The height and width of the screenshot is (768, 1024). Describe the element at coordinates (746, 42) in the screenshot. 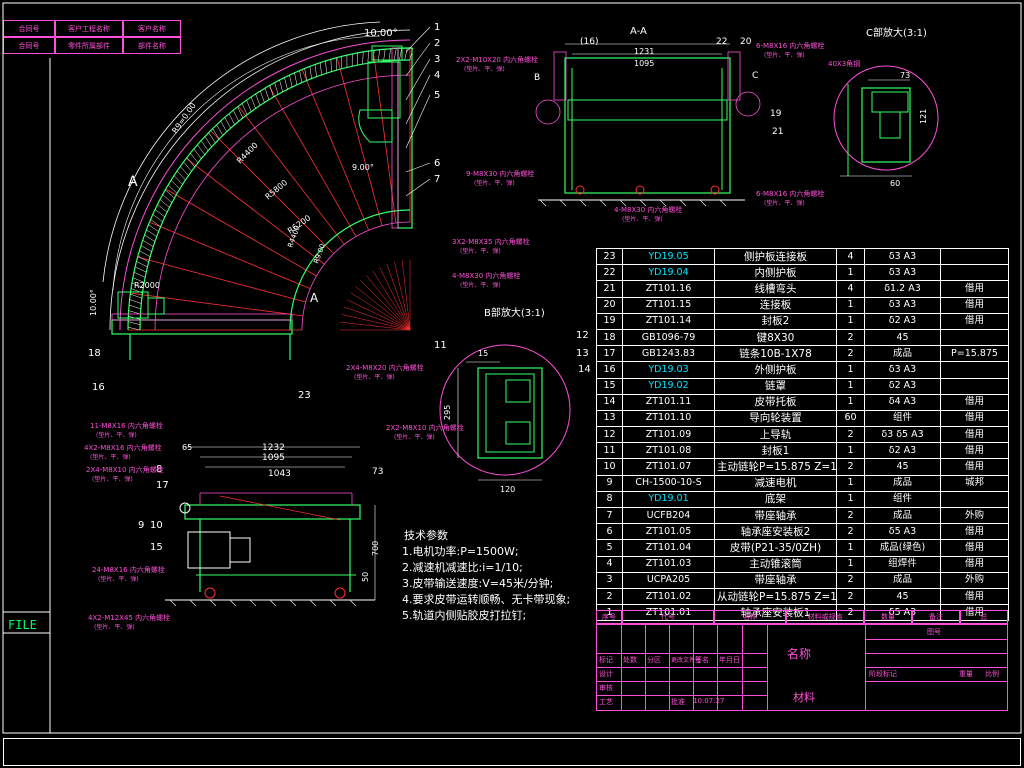

I see `callout-number: 20` at that location.